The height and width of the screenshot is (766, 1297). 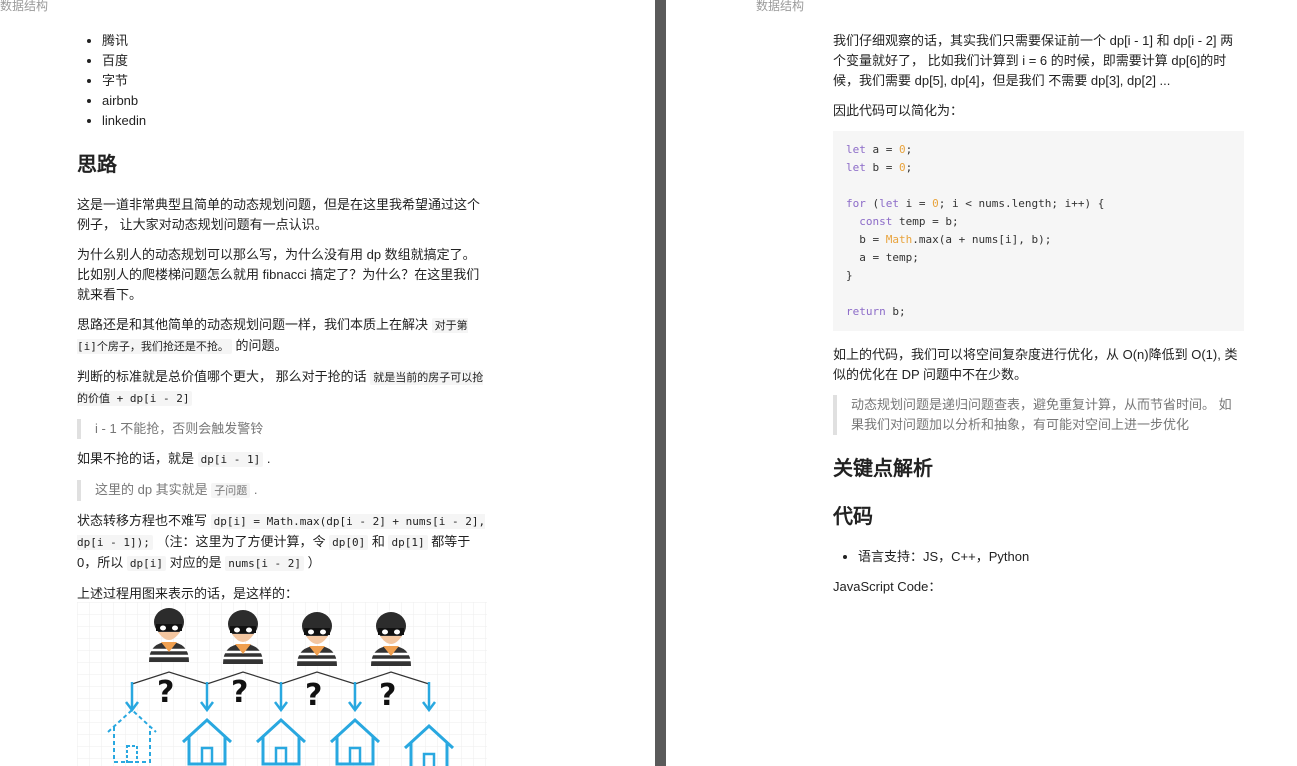 What do you see at coordinates (294, 41) in the screenshot?
I see `list-item: 腾讯` at bounding box center [294, 41].